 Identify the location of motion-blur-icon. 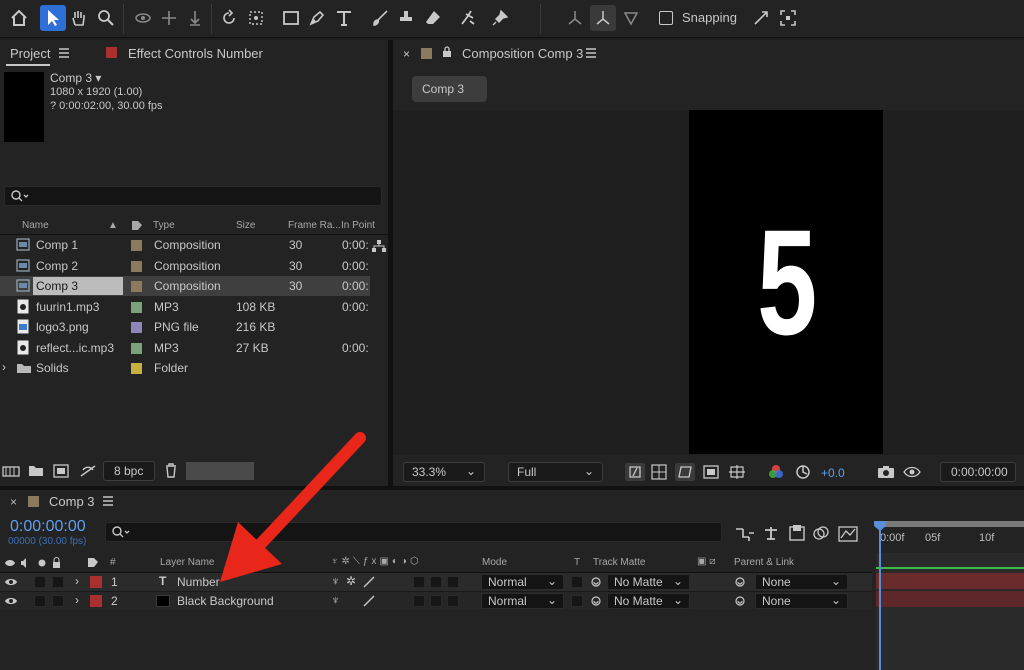
(821, 533).